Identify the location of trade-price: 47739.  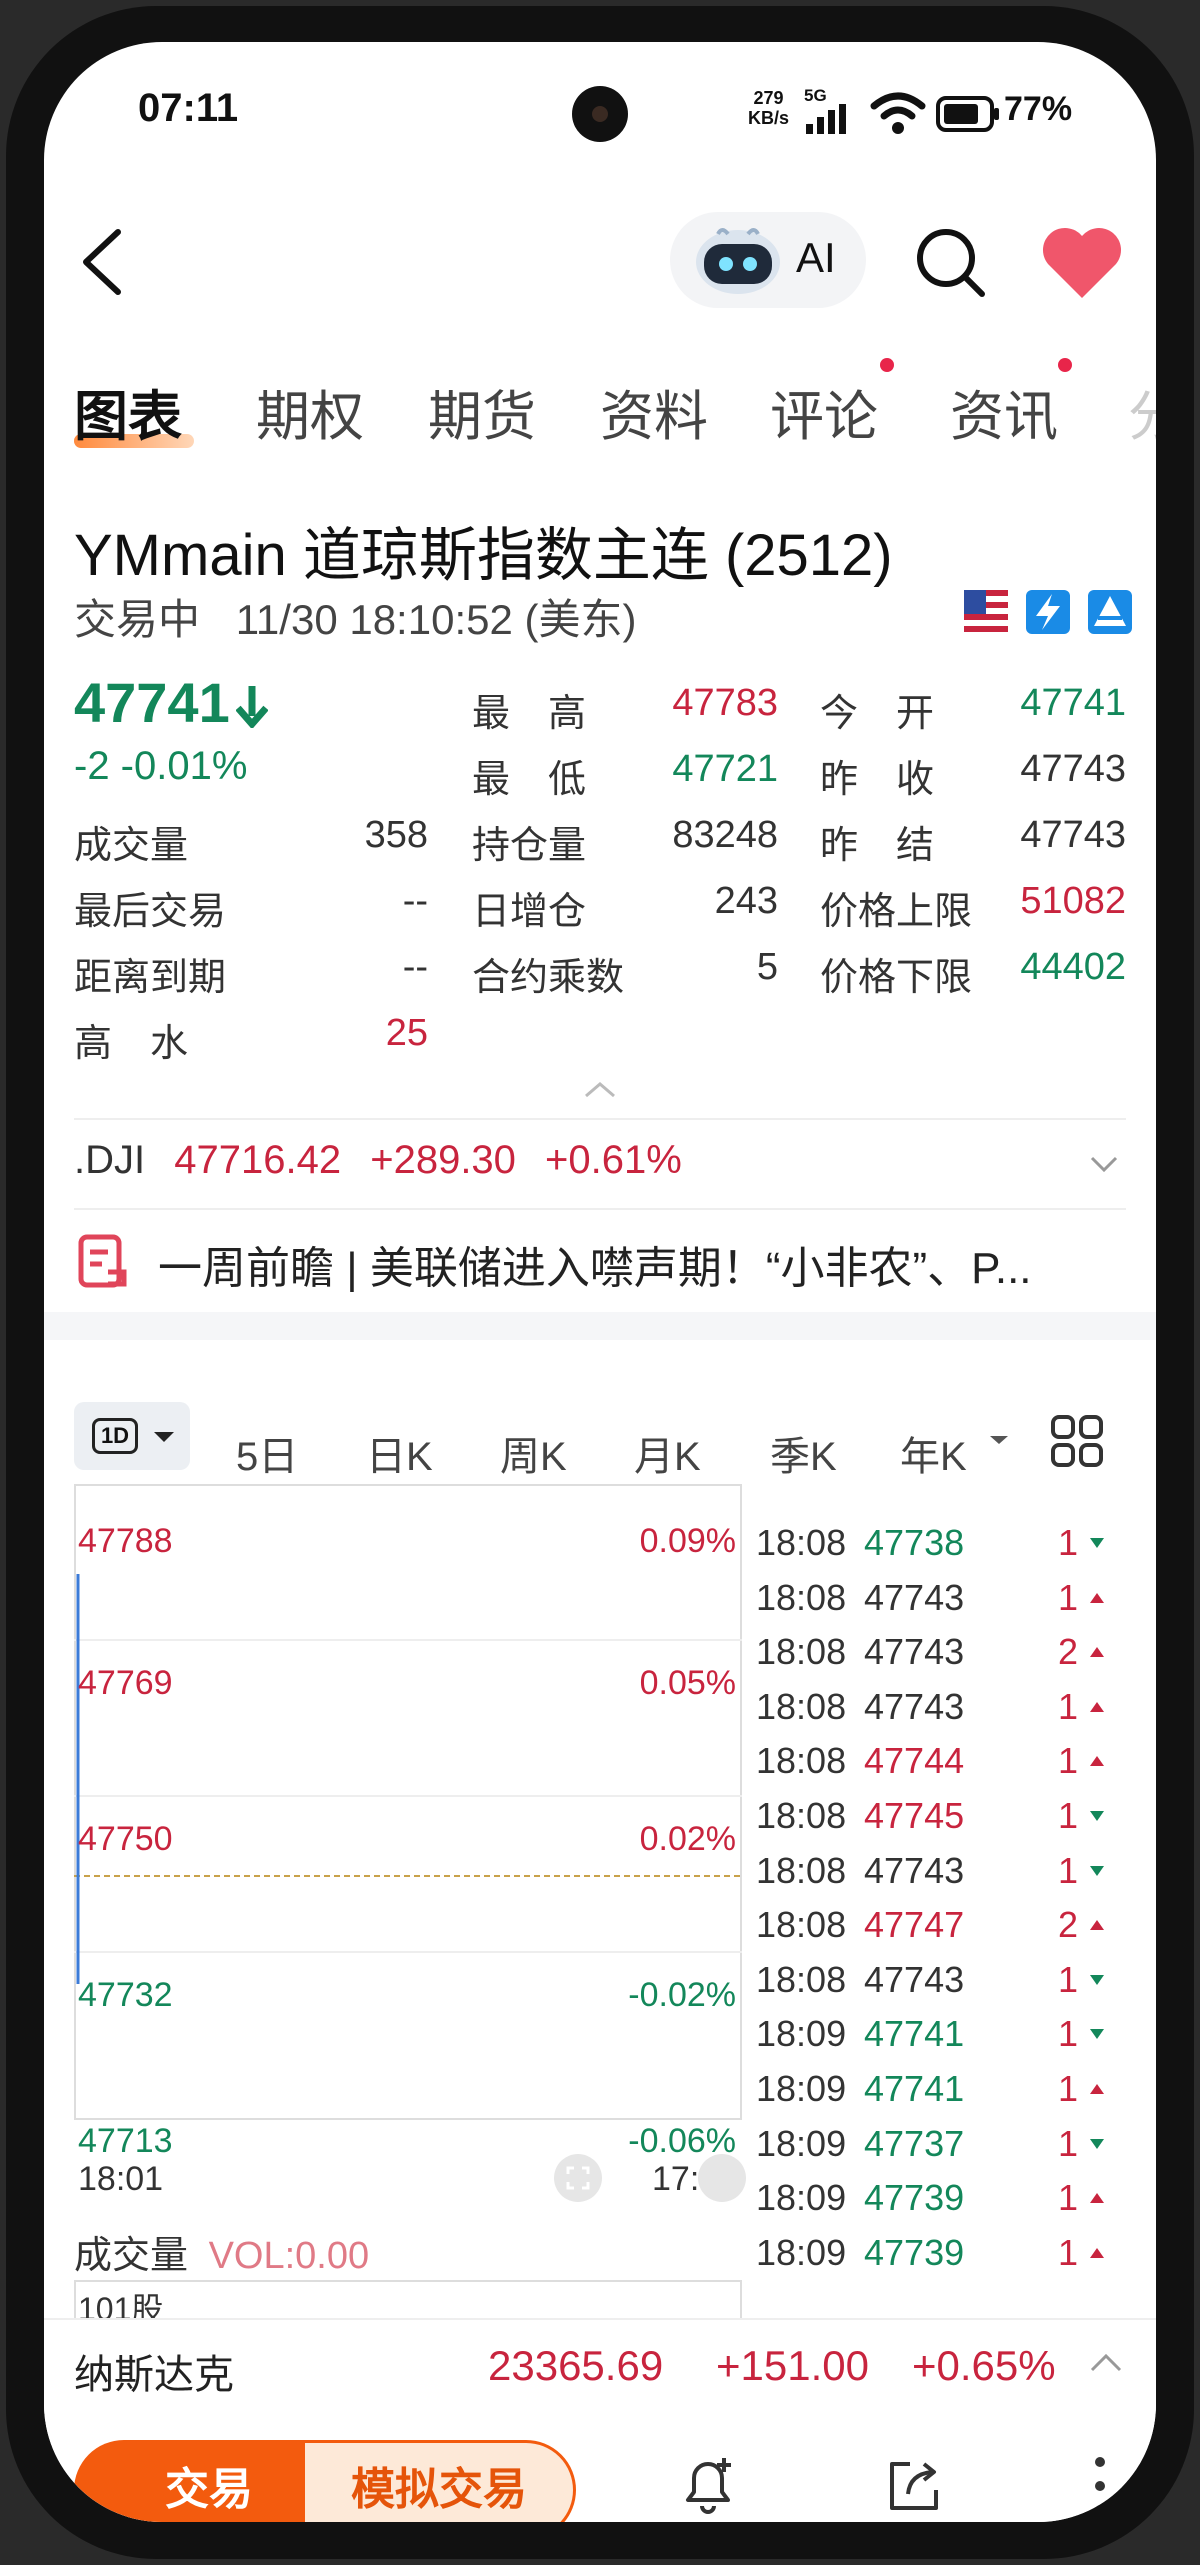
(914, 2252).